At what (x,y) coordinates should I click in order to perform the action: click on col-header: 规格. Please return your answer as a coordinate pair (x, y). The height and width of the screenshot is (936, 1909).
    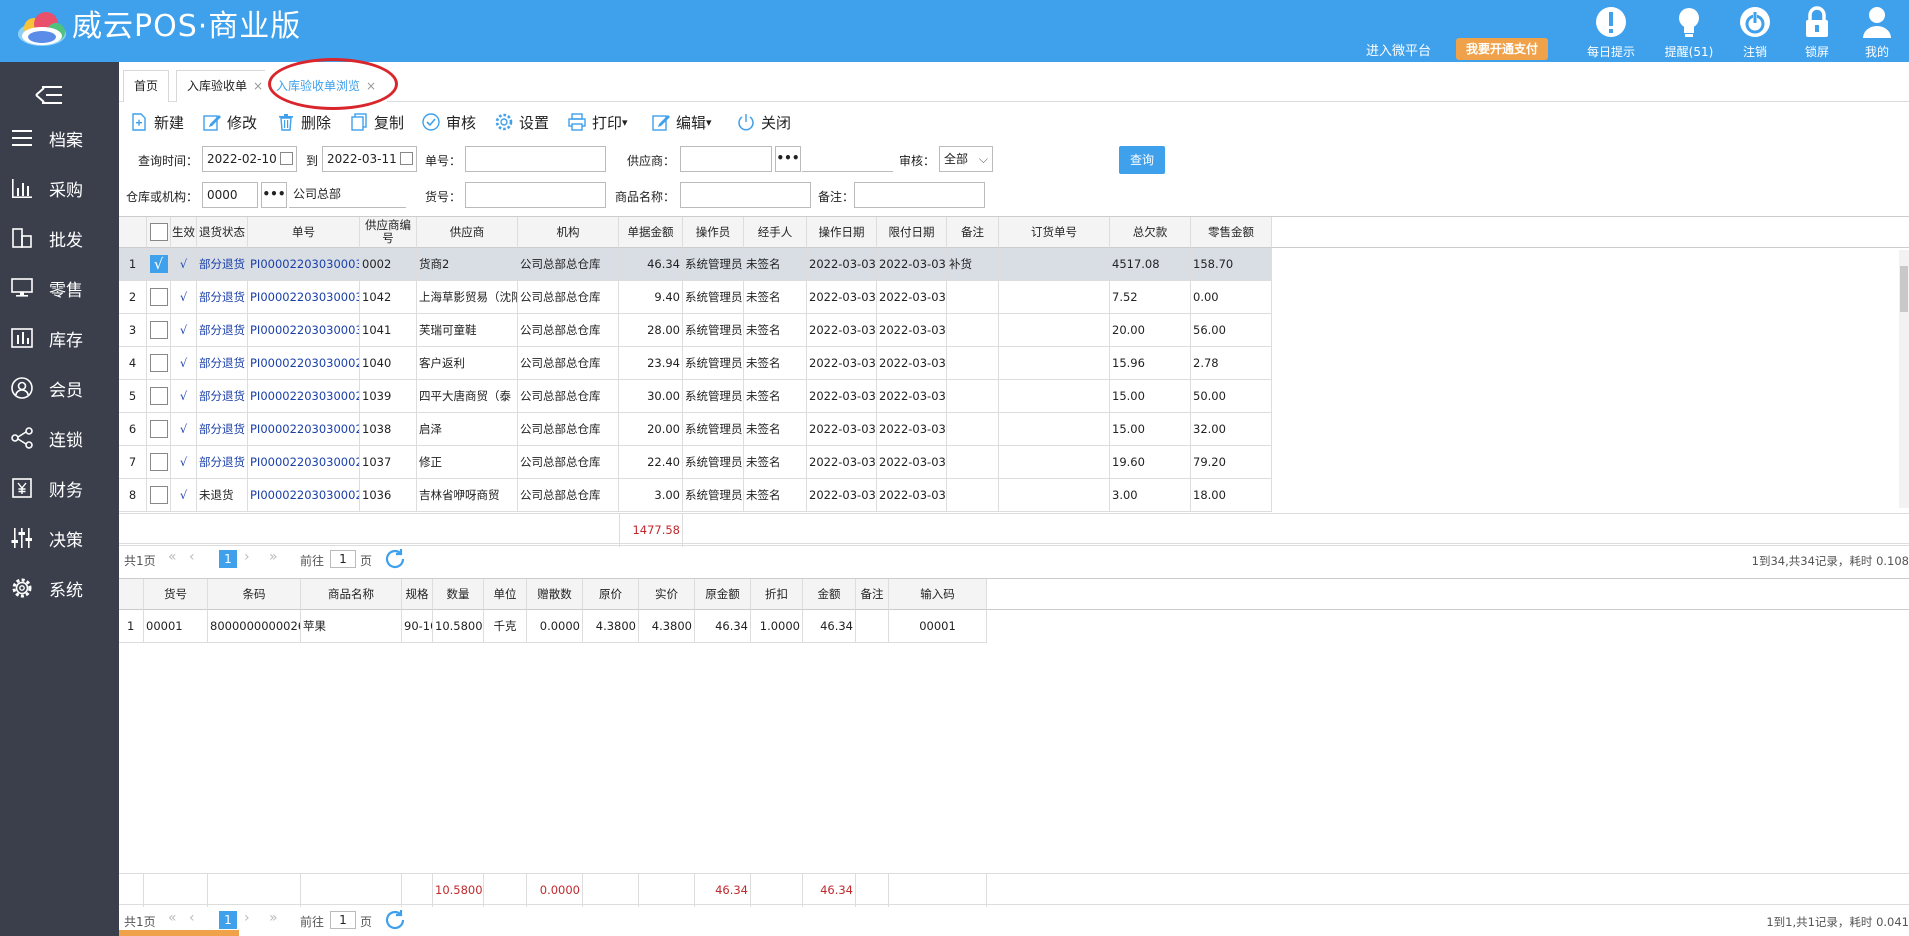
    Looking at the image, I should click on (417, 594).